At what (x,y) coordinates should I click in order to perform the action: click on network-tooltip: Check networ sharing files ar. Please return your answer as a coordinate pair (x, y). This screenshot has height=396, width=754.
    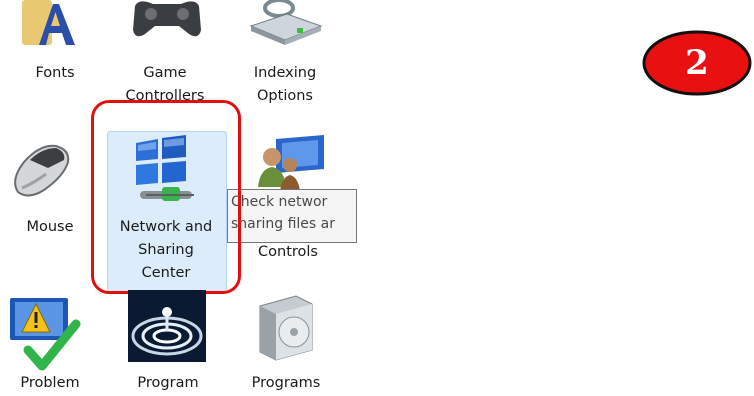
    Looking at the image, I should click on (292, 216).